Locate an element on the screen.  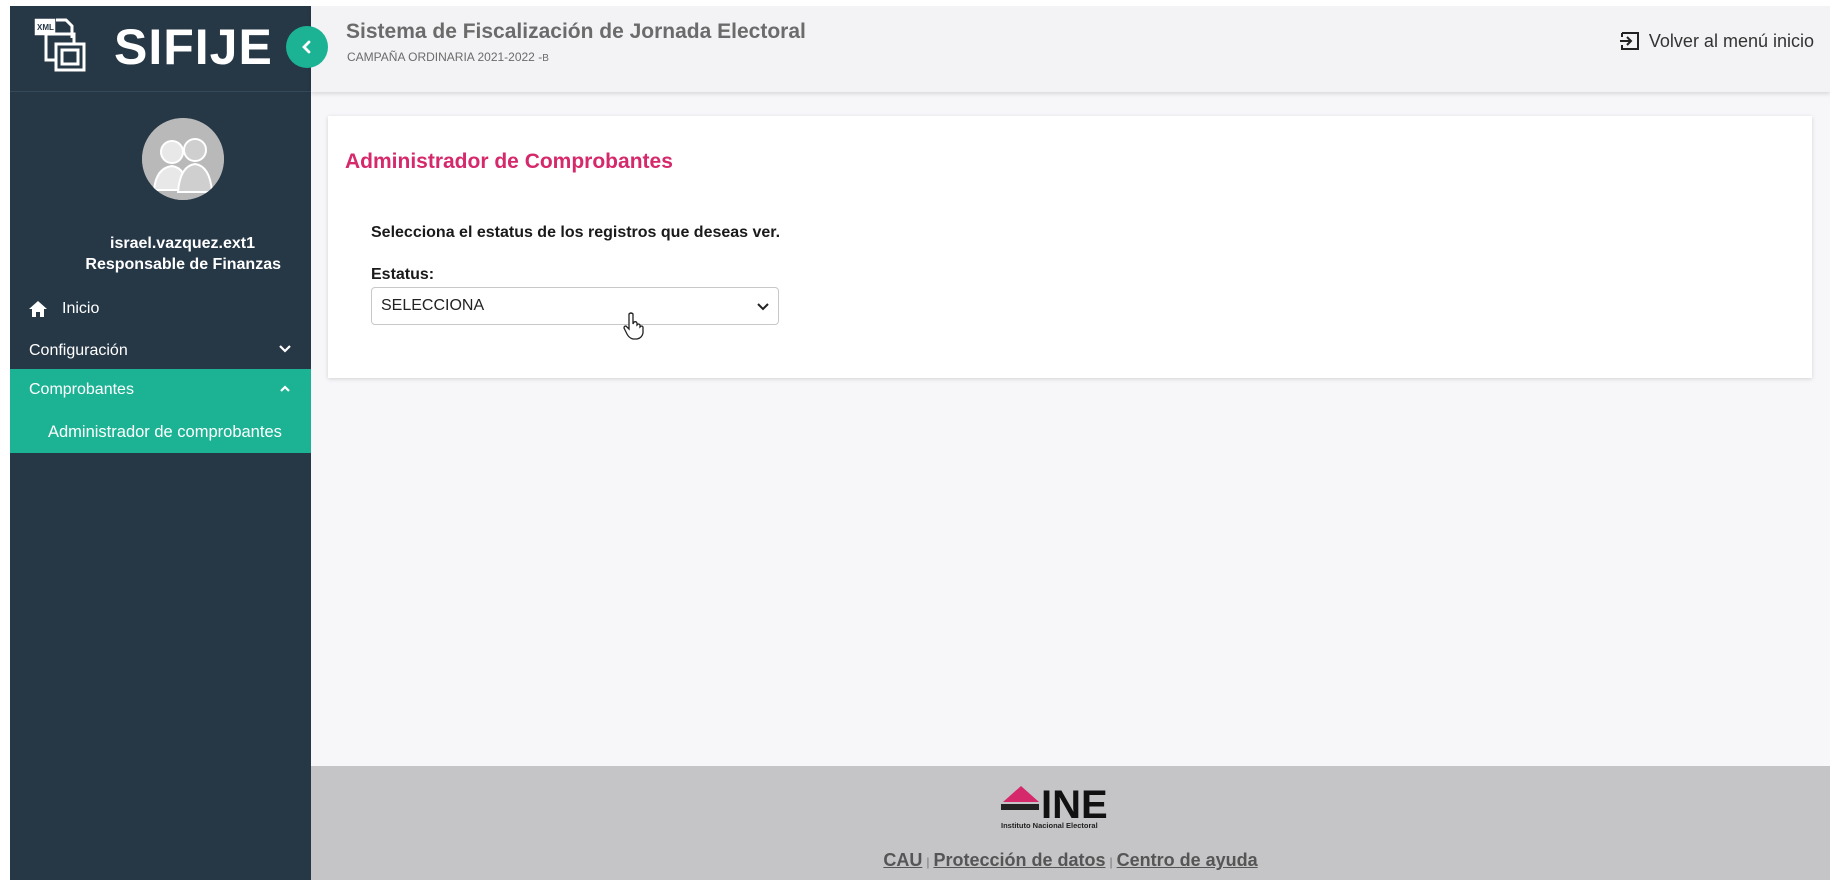
user-role: Responsable de Finanzas is located at coordinates (183, 264).